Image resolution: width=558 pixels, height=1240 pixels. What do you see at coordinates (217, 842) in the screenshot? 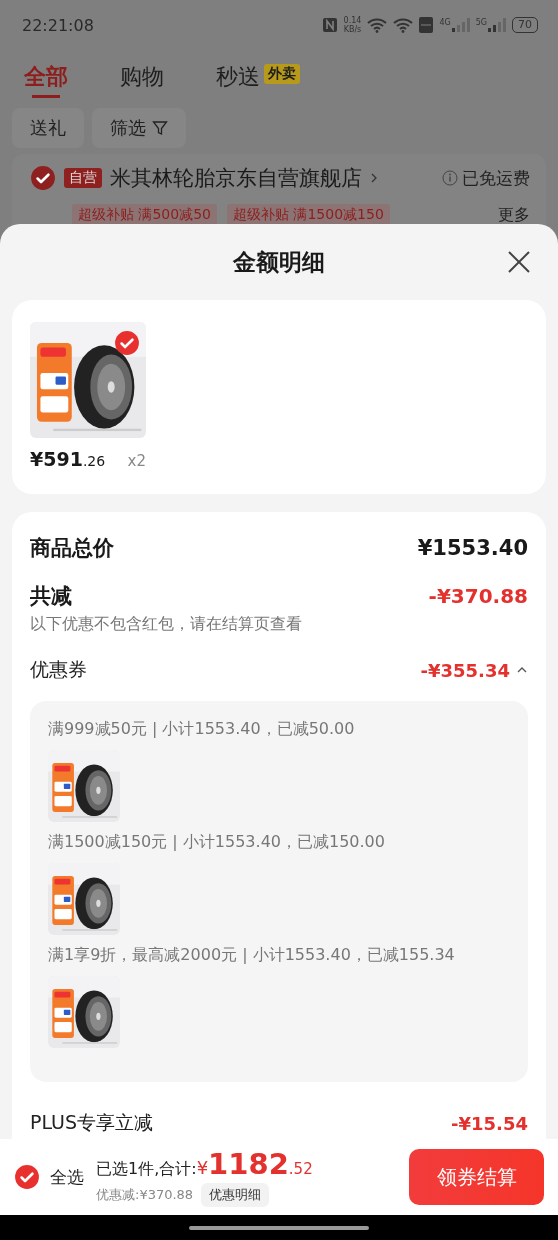
I see `coupon-detail: 满1500减150元 | 小计1553.40，已减150.00` at bounding box center [217, 842].